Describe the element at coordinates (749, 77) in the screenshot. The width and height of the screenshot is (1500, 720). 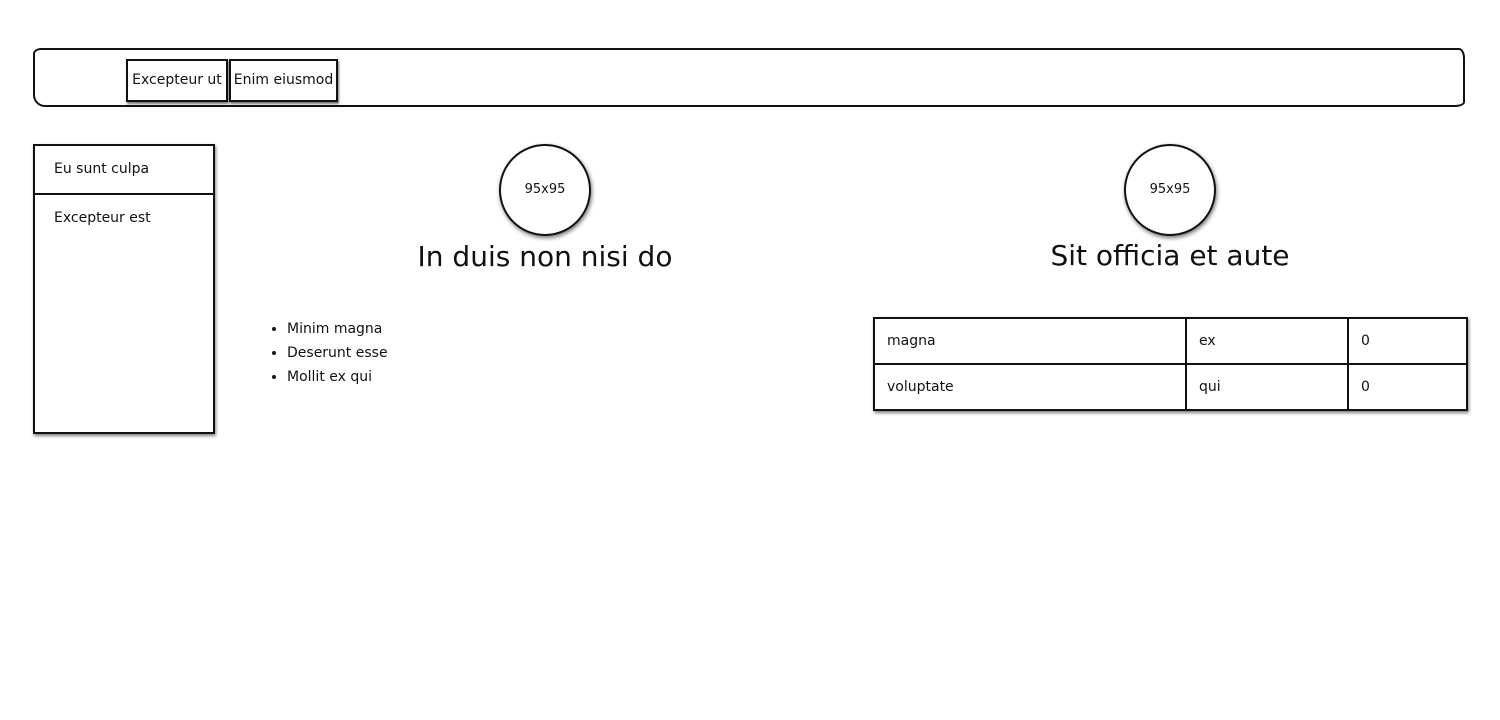
I see `top-navbar: Excepteur ut Enim eiusmod` at that location.